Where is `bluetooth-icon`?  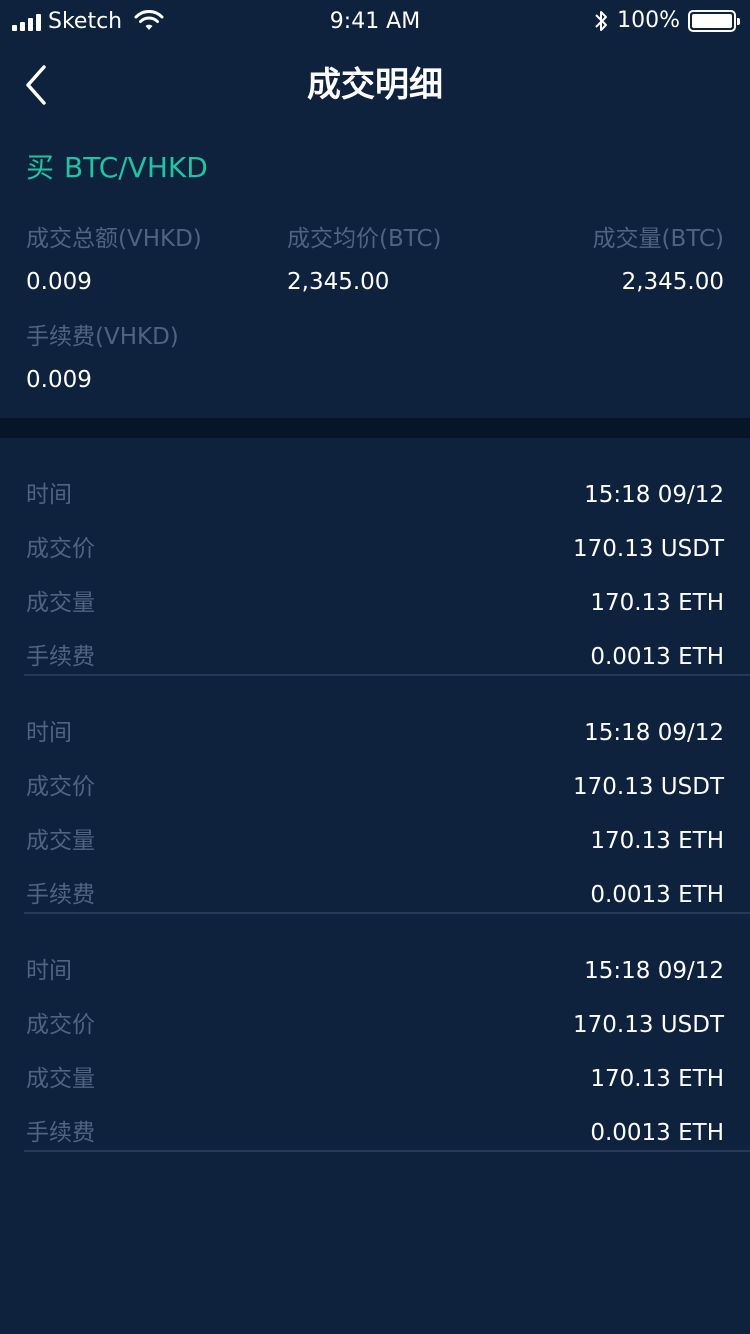 bluetooth-icon is located at coordinates (601, 21).